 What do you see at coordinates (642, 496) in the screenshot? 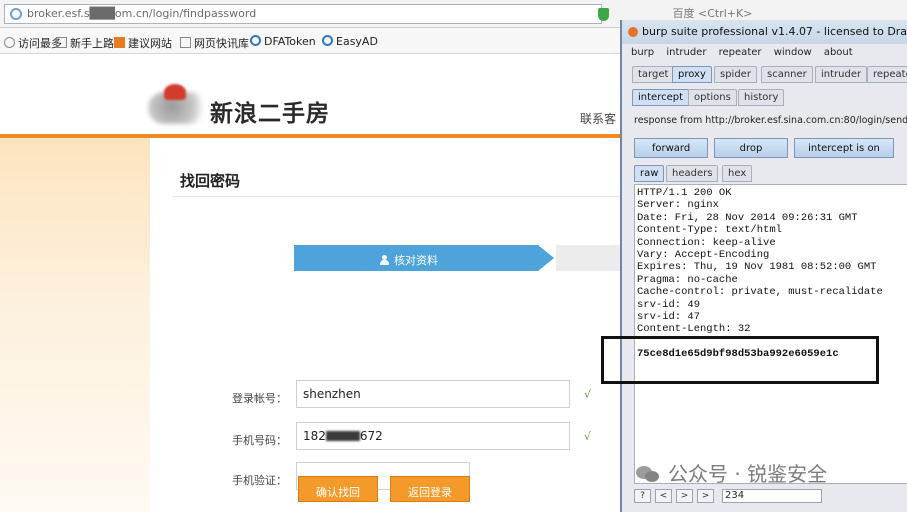
I see `help-button: ?` at bounding box center [642, 496].